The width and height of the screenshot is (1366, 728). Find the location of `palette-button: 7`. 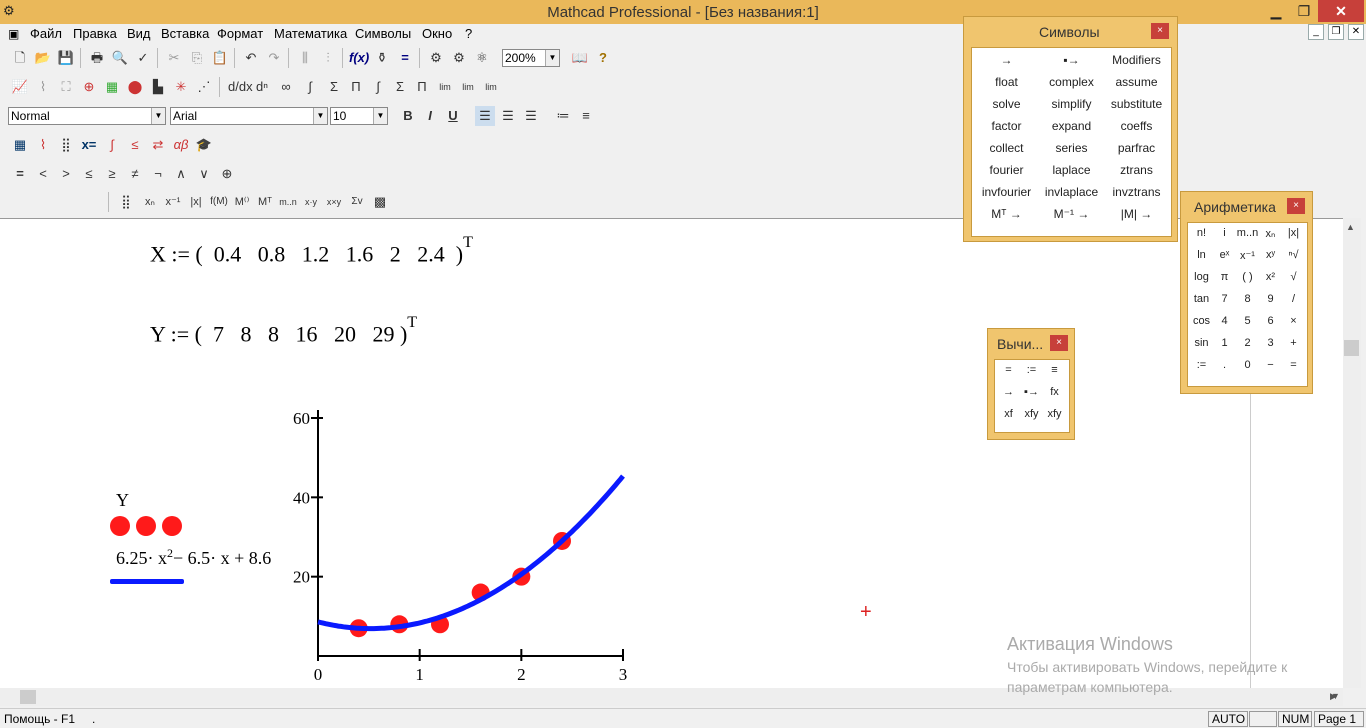

palette-button: 7 is located at coordinates (1224, 299).